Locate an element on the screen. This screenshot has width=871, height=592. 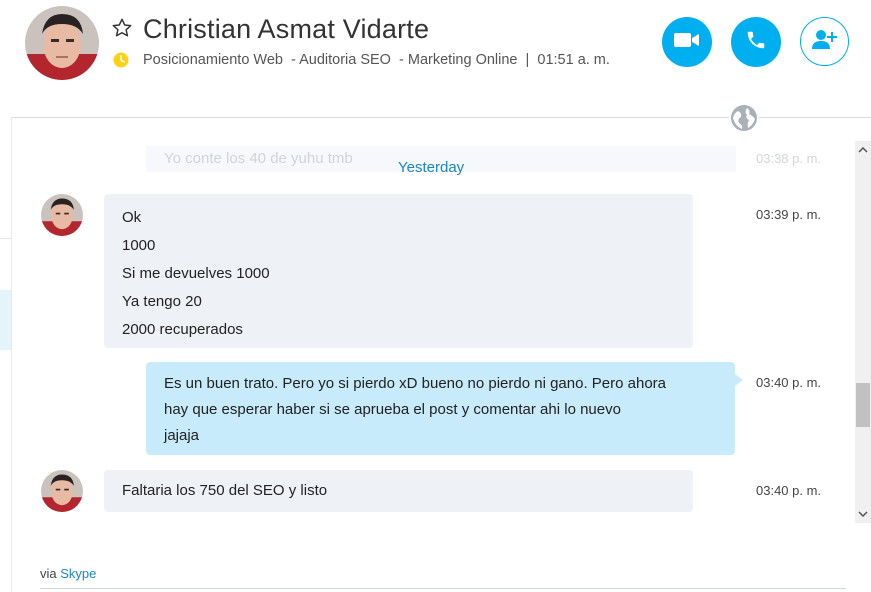
globe-icon is located at coordinates (744, 118).